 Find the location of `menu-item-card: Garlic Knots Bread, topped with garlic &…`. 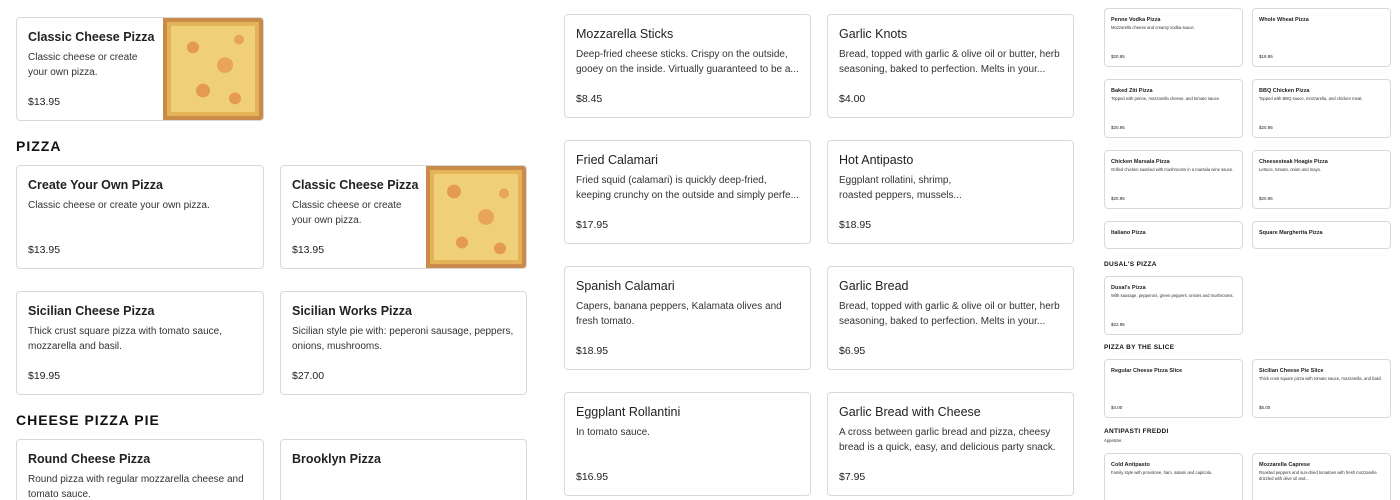

menu-item-card: Garlic Knots Bread, topped with garlic &… is located at coordinates (950, 66).